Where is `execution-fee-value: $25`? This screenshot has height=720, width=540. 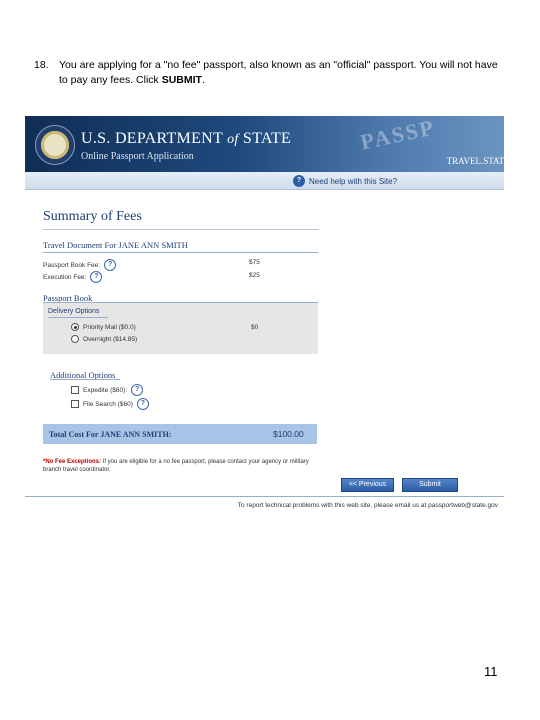 execution-fee-value: $25 is located at coordinates (254, 275).